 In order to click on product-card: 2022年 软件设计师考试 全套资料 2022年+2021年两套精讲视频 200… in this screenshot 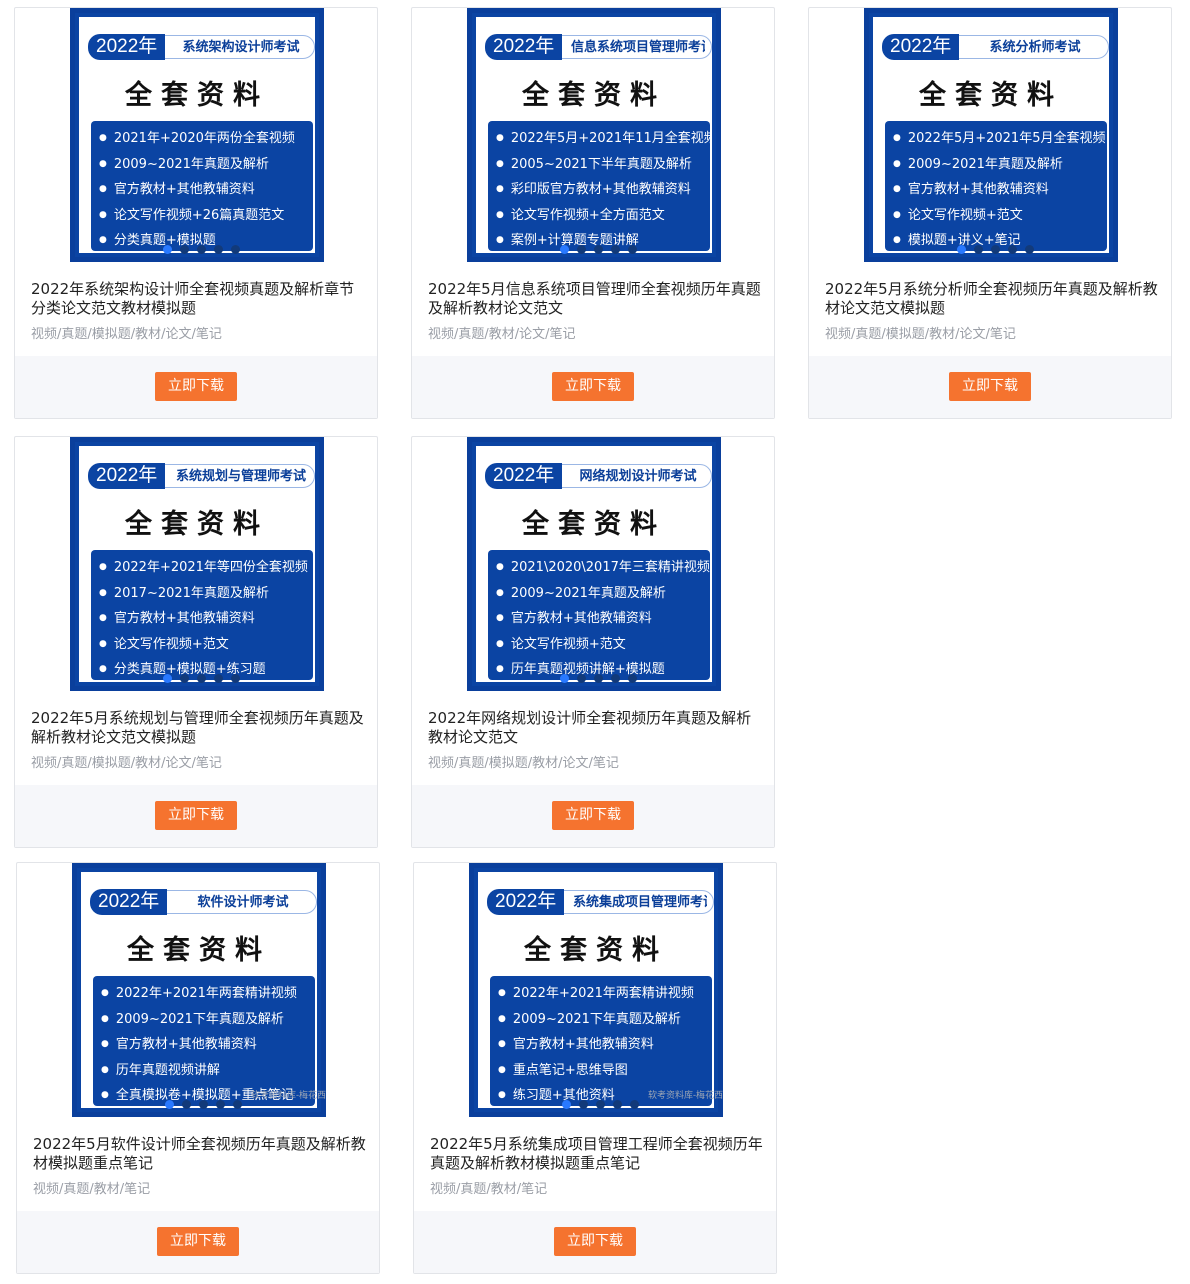, I will do `click(198, 1068)`.